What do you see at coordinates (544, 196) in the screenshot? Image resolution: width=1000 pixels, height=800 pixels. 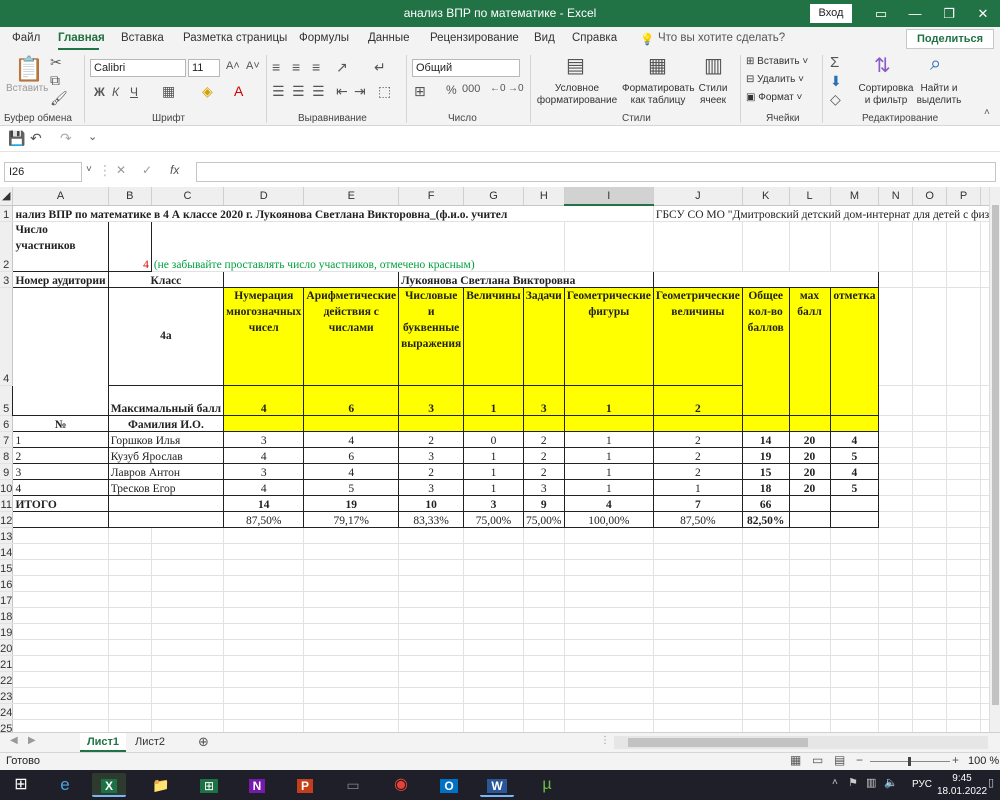 I see `col-header: H` at bounding box center [544, 196].